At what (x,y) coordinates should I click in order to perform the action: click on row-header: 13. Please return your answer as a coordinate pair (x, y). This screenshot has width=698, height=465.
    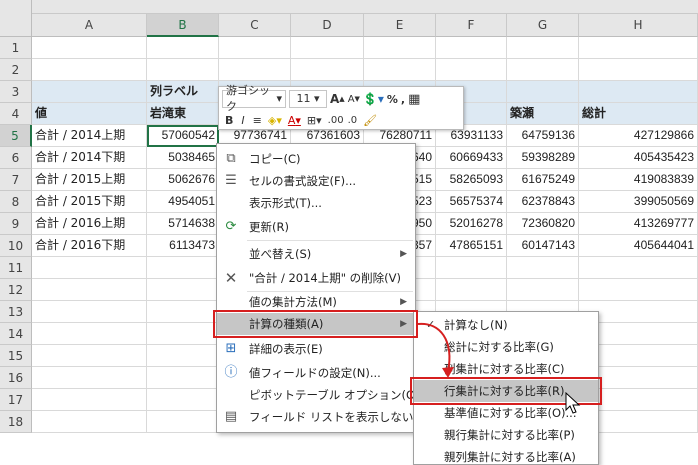
    Looking at the image, I should click on (16, 312).